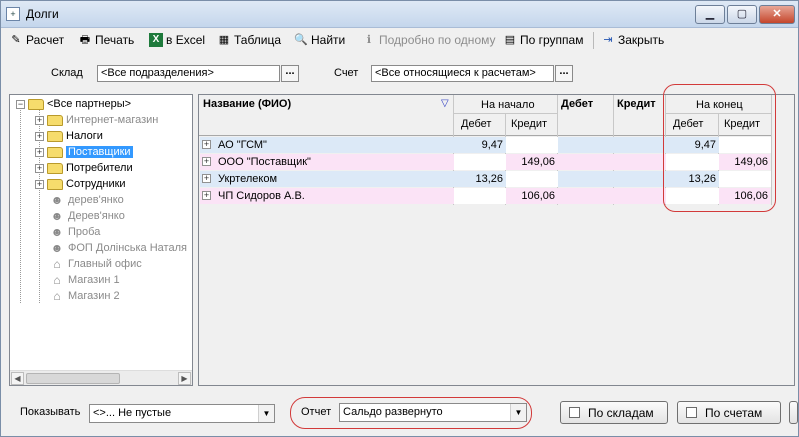 Image resolution: width=799 pixels, height=437 pixels. Describe the element at coordinates (476, 124) in the screenshot. I see `subheader-start-debet: Дебет` at that location.